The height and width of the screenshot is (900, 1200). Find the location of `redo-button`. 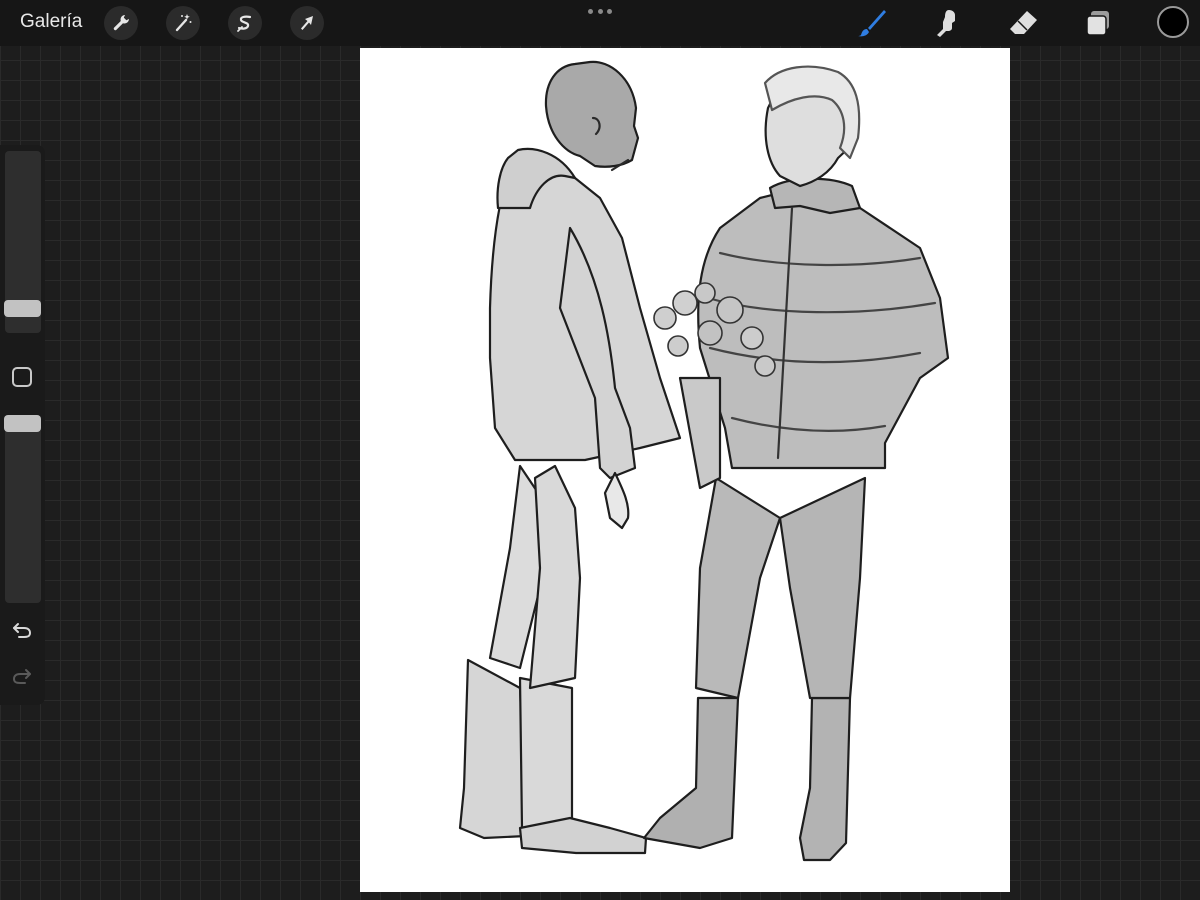

redo-button is located at coordinates (22, 676).